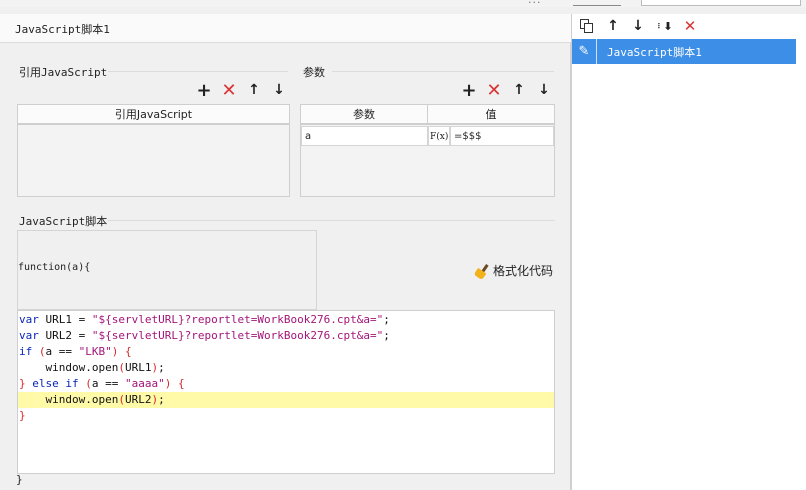 The width and height of the screenshot is (806, 490). Describe the element at coordinates (443, 71) in the screenshot. I see `params-divider` at that location.